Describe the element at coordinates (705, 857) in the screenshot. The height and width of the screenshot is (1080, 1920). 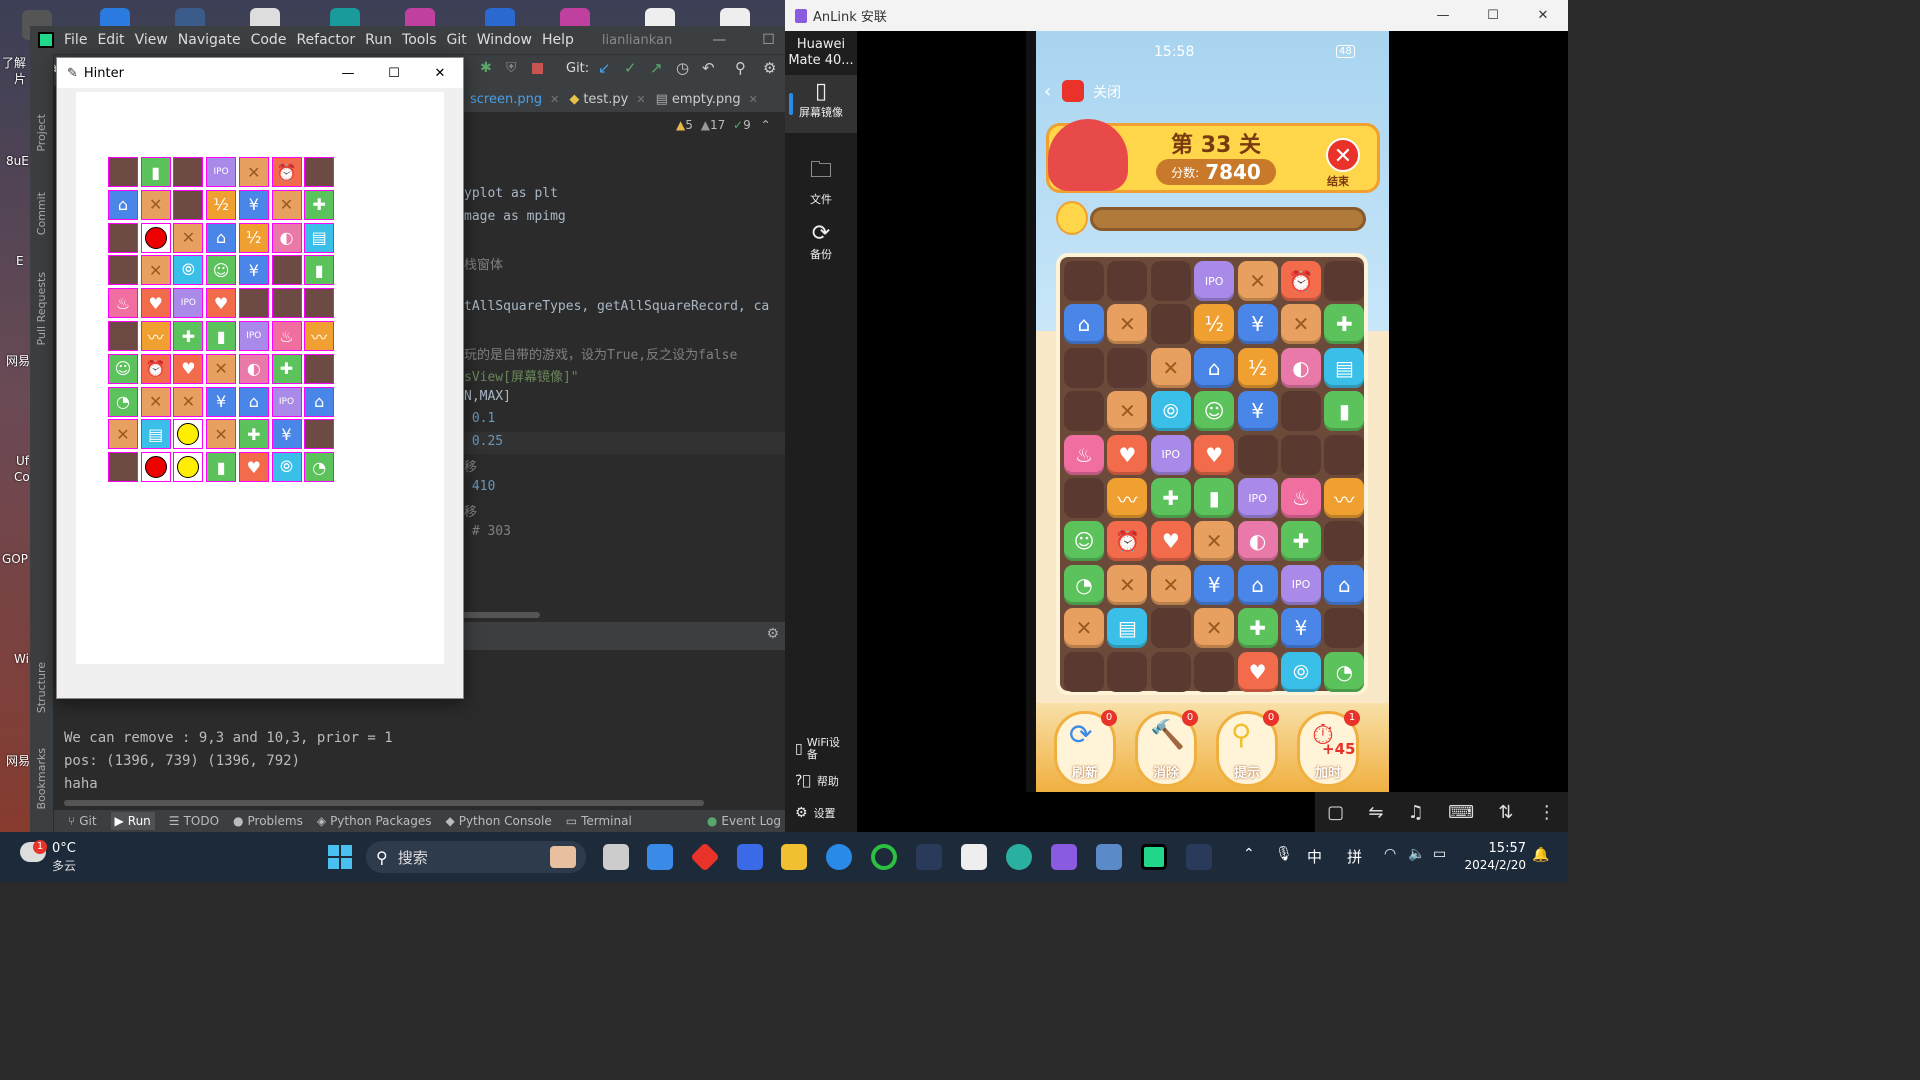
I see `app-red-icon` at that location.